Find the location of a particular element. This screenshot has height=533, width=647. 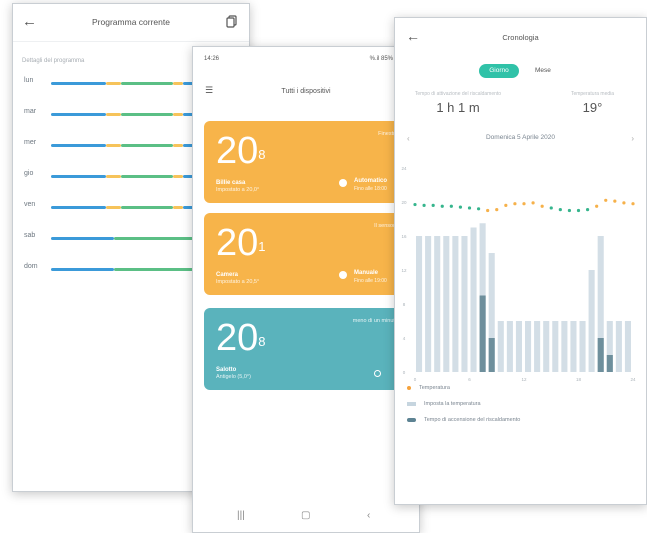

device-name: Billie casa is located at coordinates (231, 183).